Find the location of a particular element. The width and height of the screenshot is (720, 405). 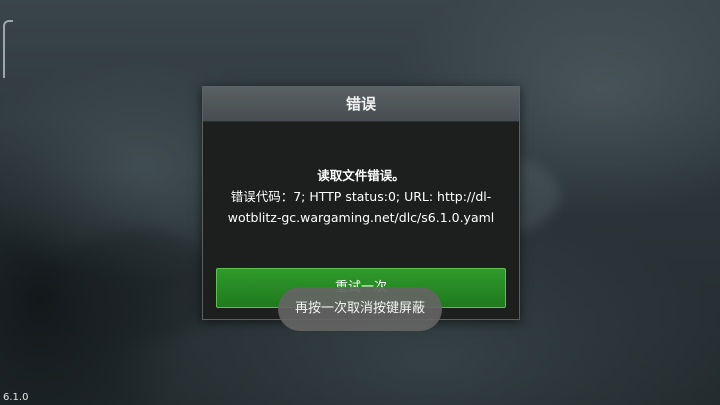

side-panel-edge is located at coordinates (8, 49).